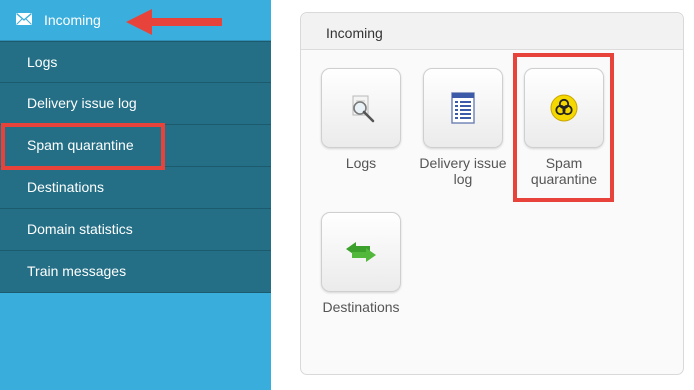 This screenshot has height=390, width=694. I want to click on tile-destinations: Destinations, so click(361, 263).